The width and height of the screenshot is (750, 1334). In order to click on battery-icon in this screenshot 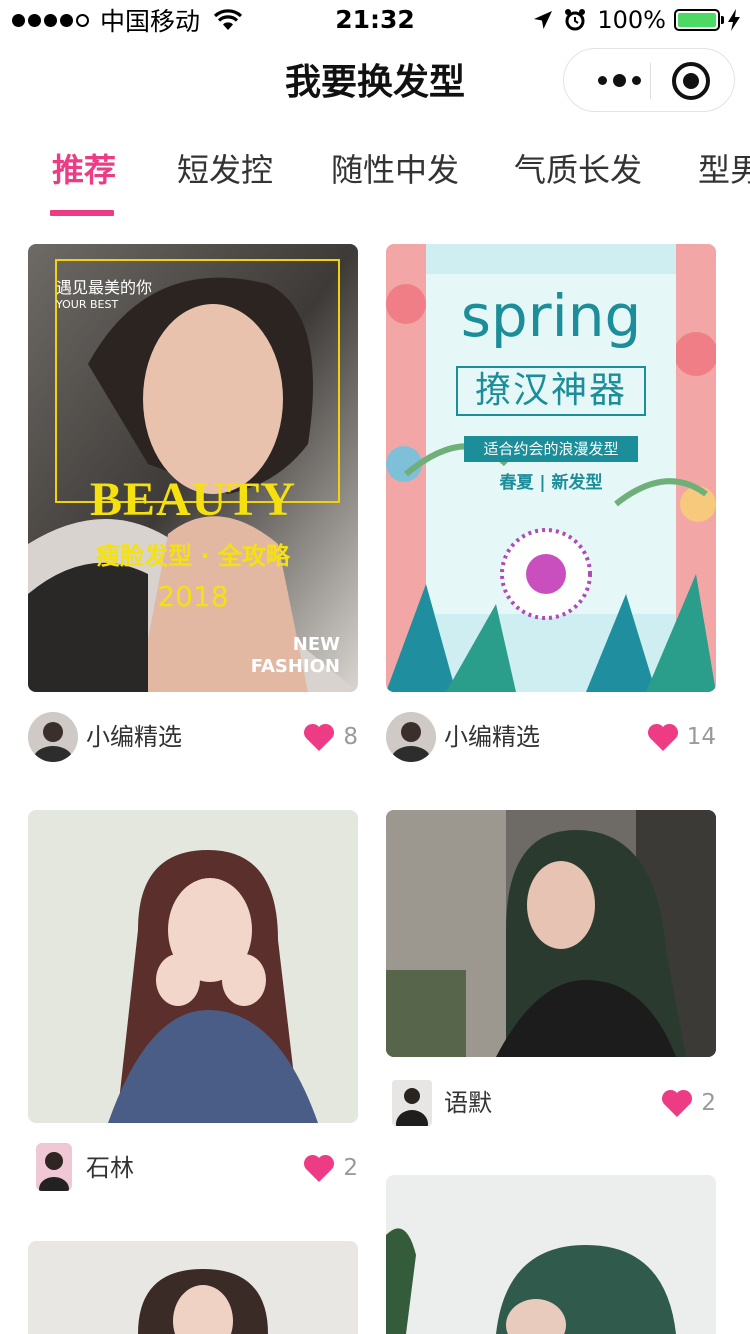, I will do `click(699, 20)`.